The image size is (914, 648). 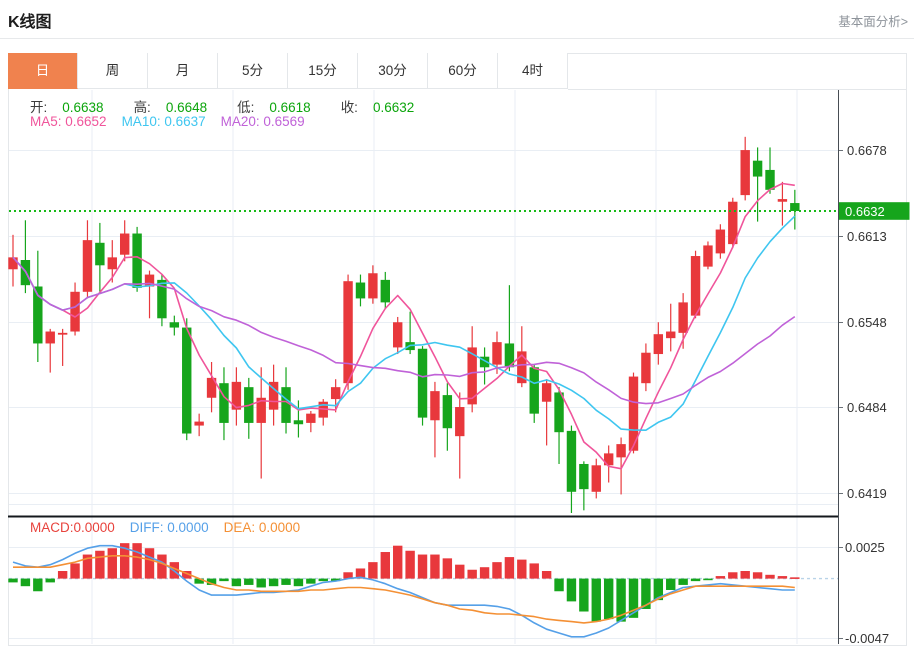 What do you see at coordinates (163, 121) in the screenshot?
I see `ma-item: MA10: 0.6637` at bounding box center [163, 121].